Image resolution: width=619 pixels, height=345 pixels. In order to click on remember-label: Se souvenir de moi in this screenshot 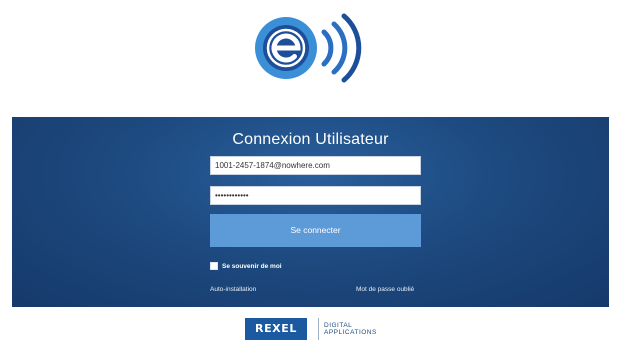, I will do `click(252, 266)`.